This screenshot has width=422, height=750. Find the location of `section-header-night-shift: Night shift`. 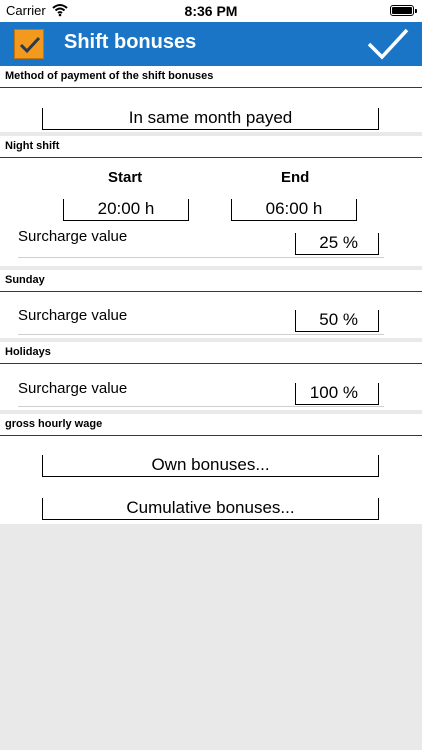

section-header-night-shift: Night shift is located at coordinates (211, 147).